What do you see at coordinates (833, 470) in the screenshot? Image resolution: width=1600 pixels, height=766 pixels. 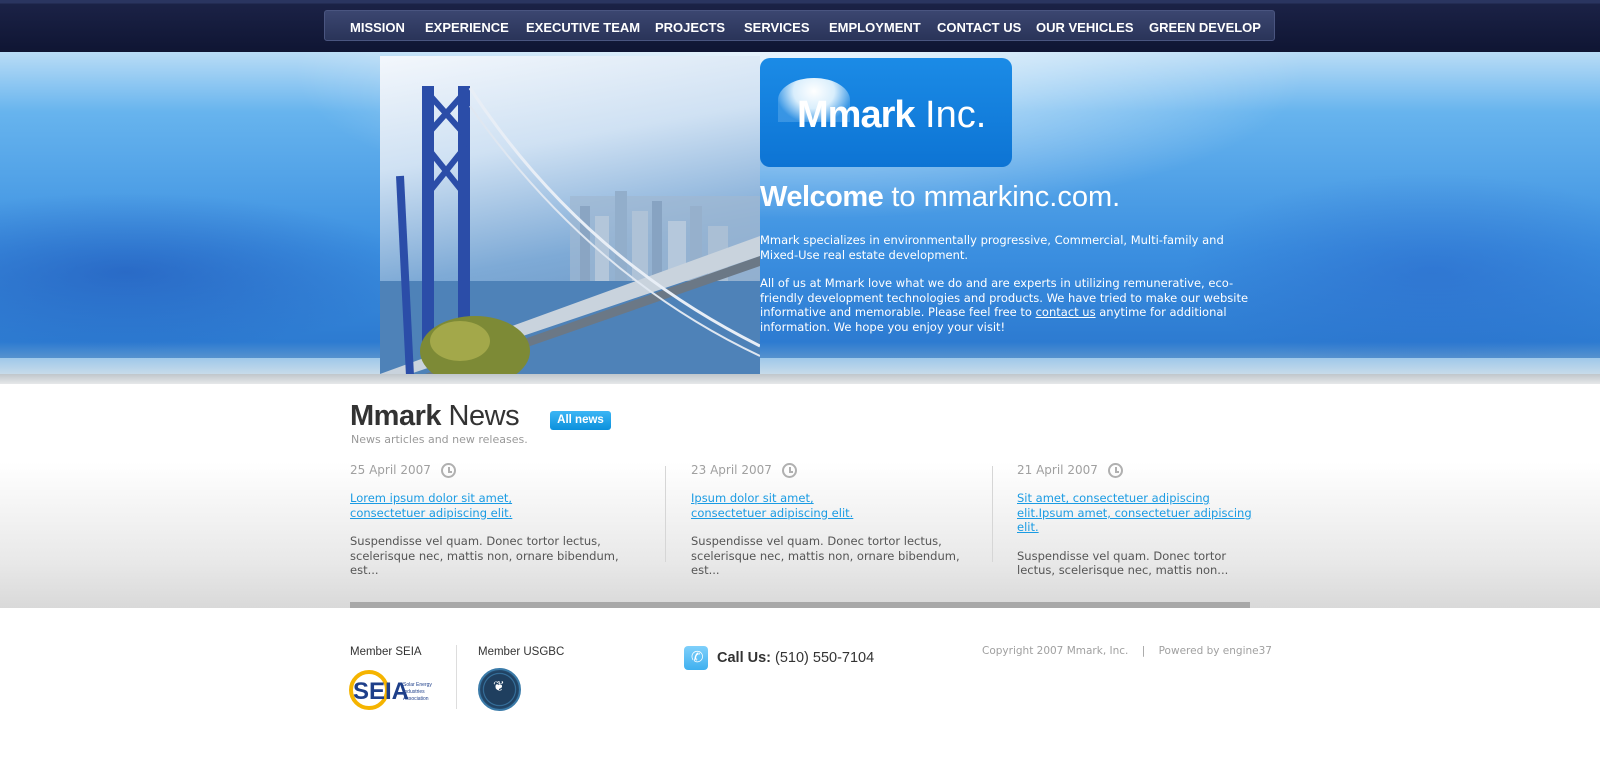 I see `news-date-row: 23 April 2007` at bounding box center [833, 470].